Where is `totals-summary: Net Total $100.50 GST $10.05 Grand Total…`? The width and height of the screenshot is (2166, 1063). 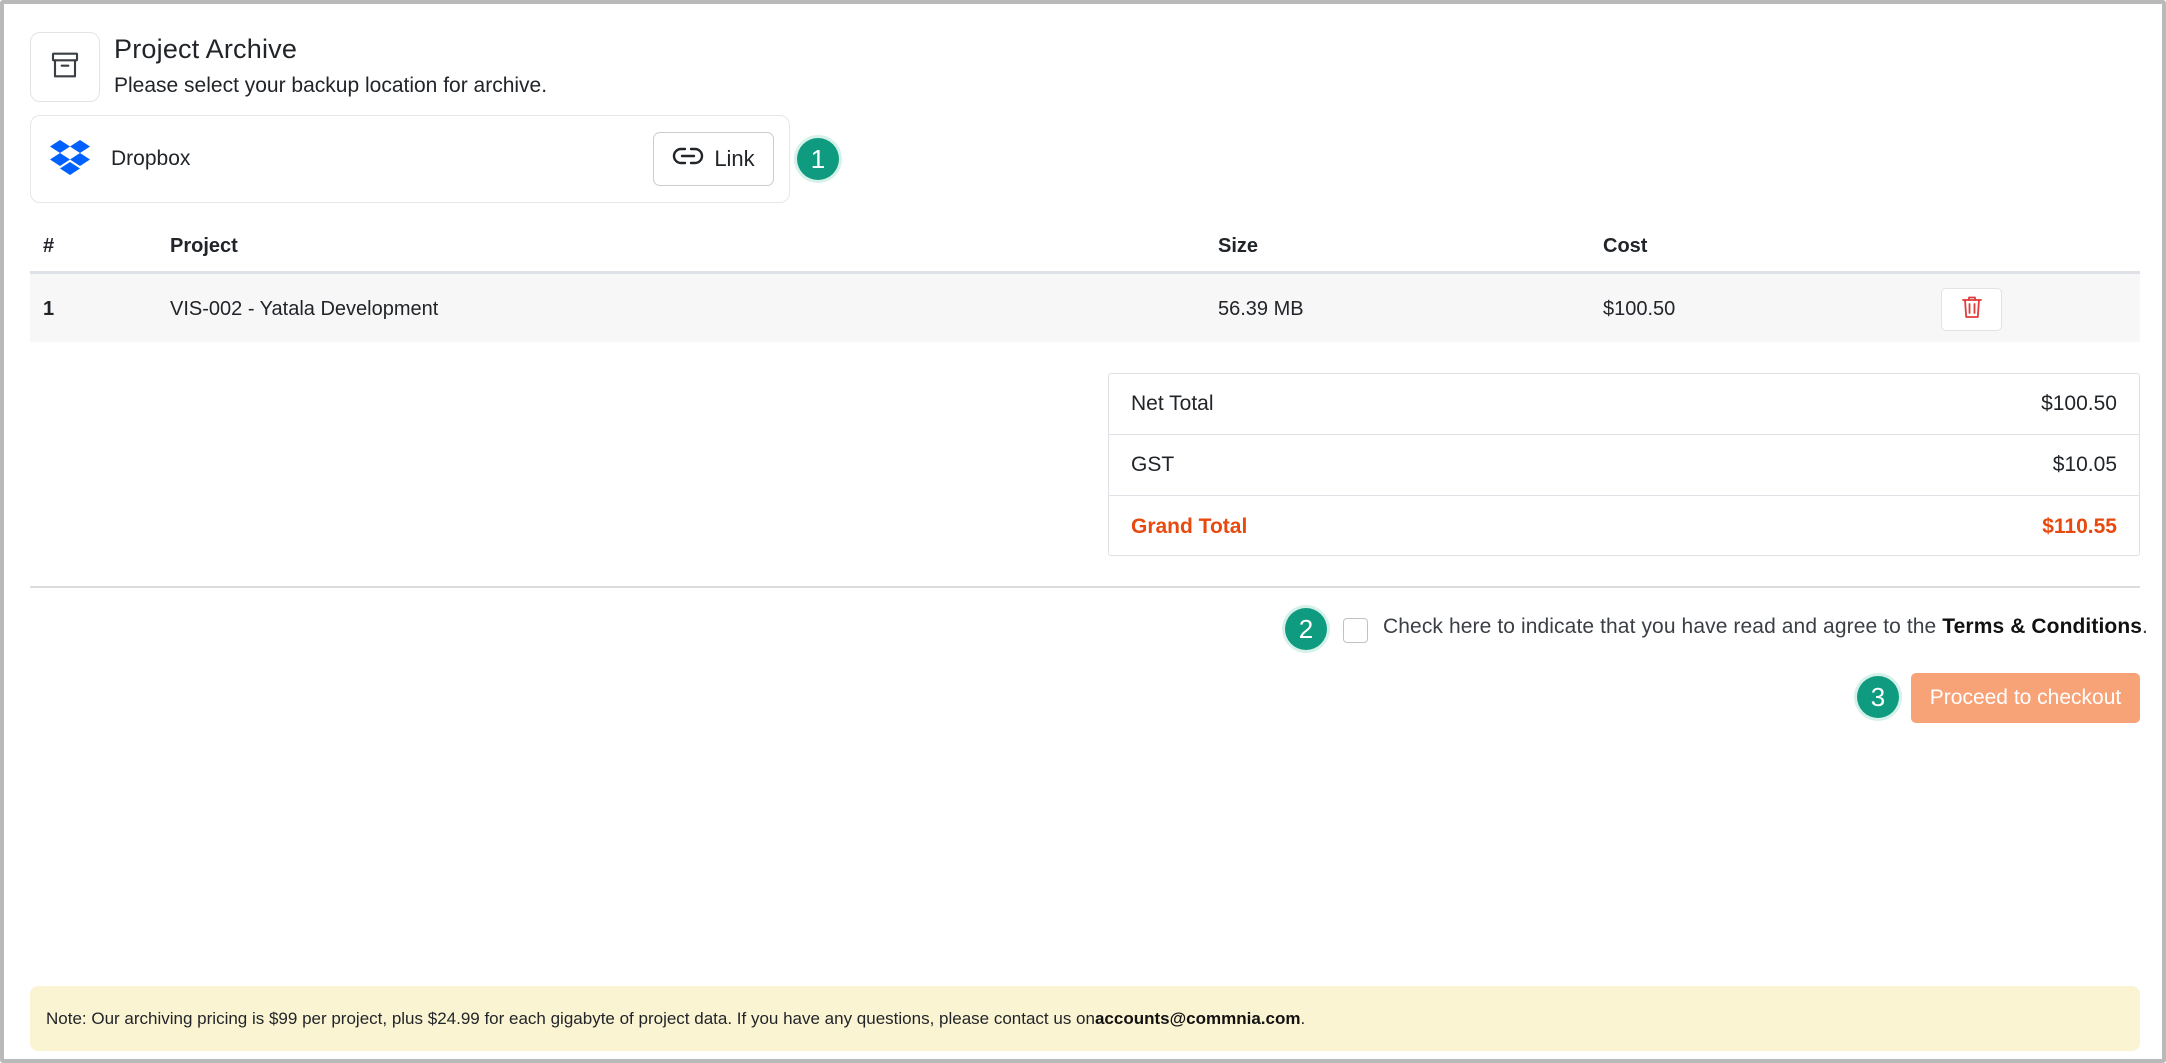 totals-summary: Net Total $100.50 GST $10.05 Grand Total… is located at coordinates (1624, 464).